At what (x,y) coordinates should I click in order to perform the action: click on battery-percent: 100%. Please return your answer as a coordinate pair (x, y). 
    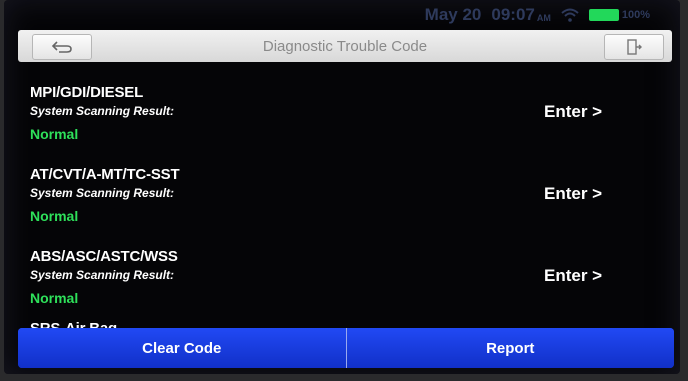
    Looking at the image, I should click on (635, 15).